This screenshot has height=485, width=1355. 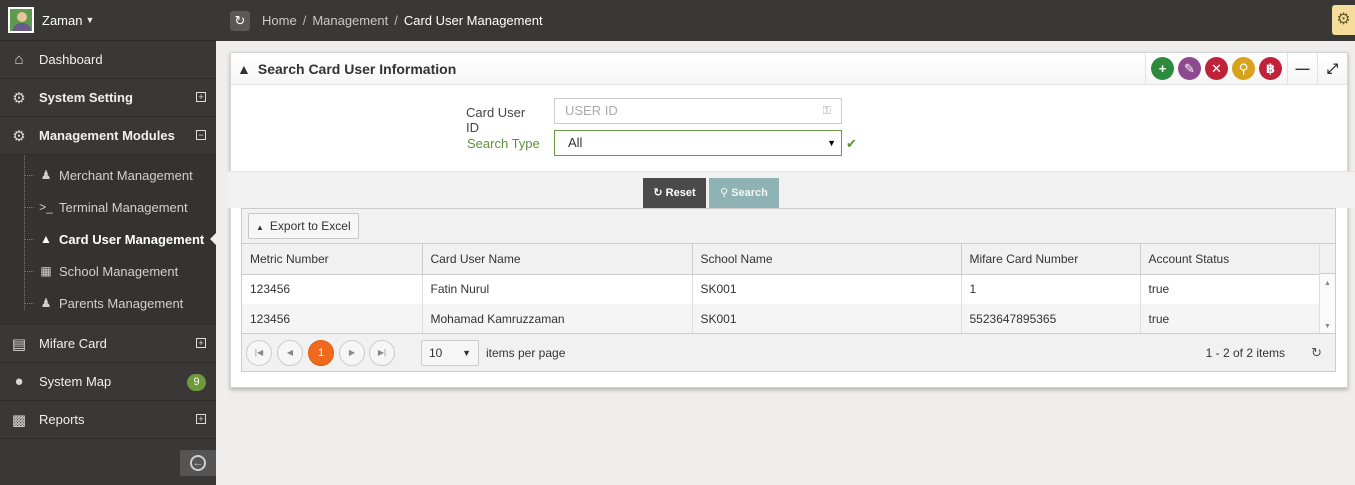 I want to click on sidebar-item-label: Management Modules, so click(x=107, y=135).